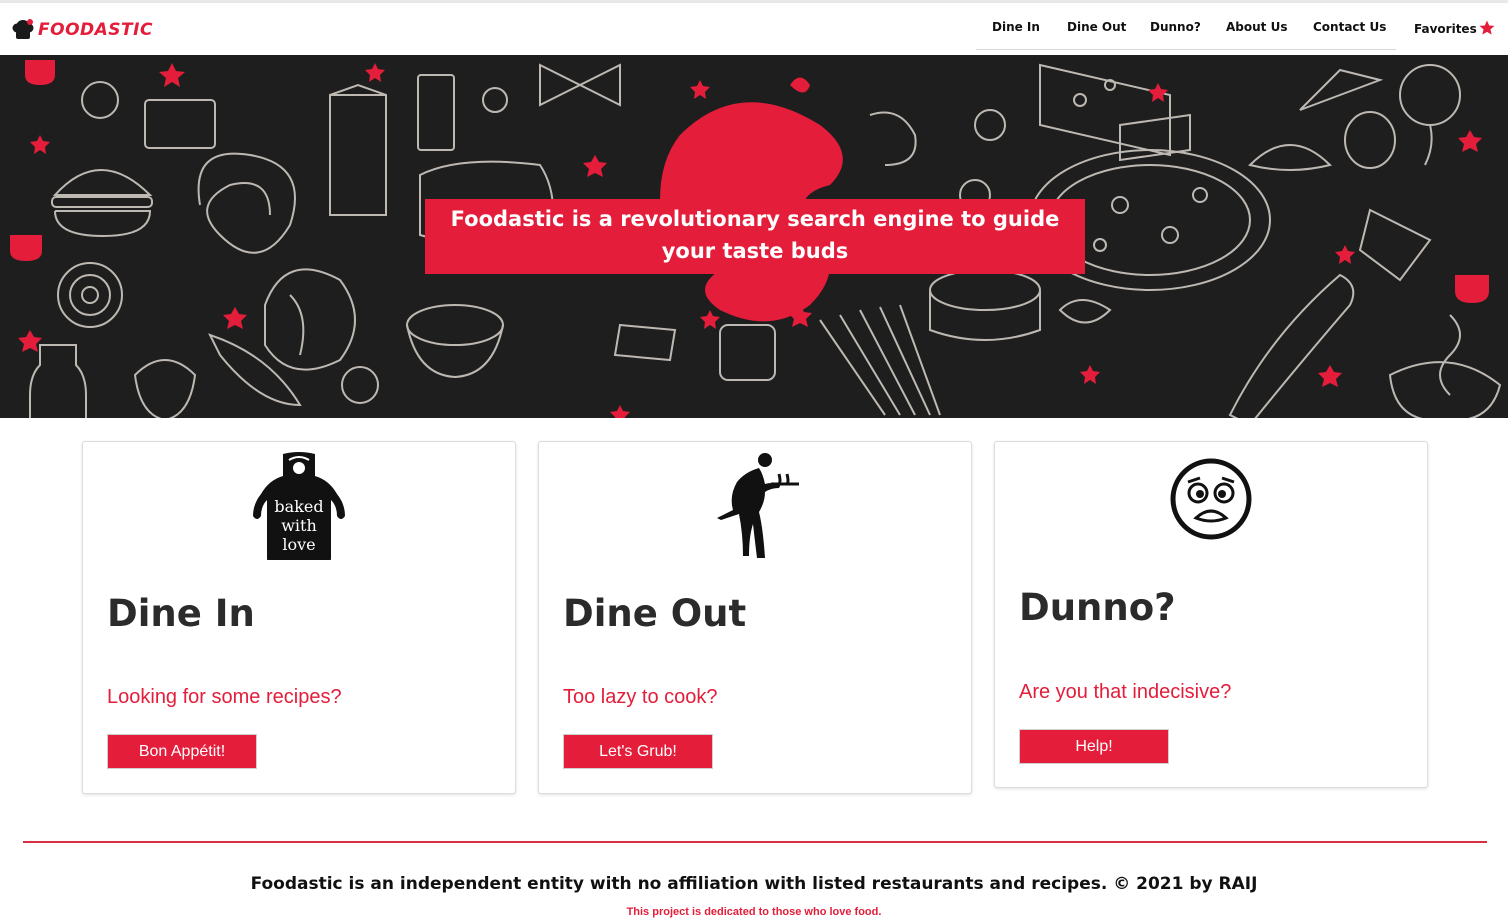 This screenshot has width=1508, height=920. I want to click on card-subtitle: Are you that indecisive?, so click(1125, 692).